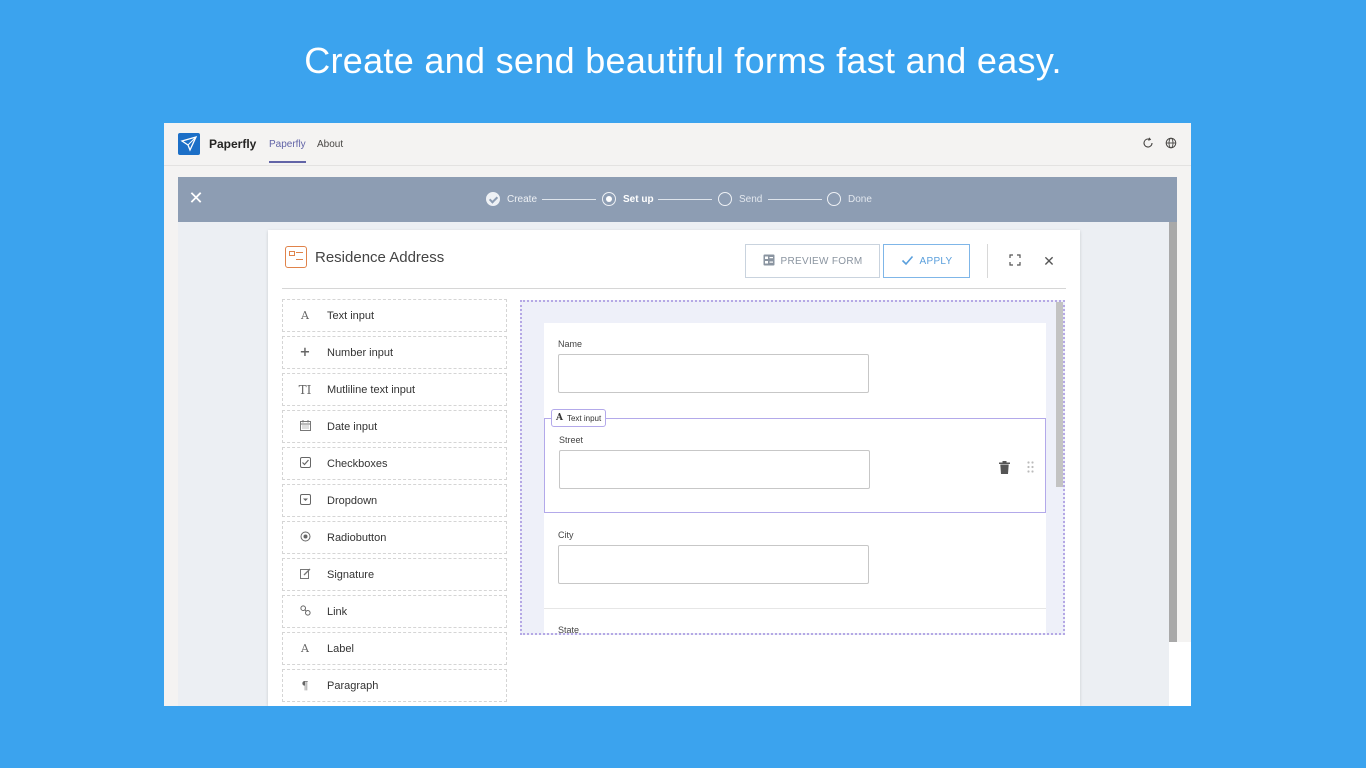  I want to click on palette-item-text-input: A Text input, so click(394, 315).